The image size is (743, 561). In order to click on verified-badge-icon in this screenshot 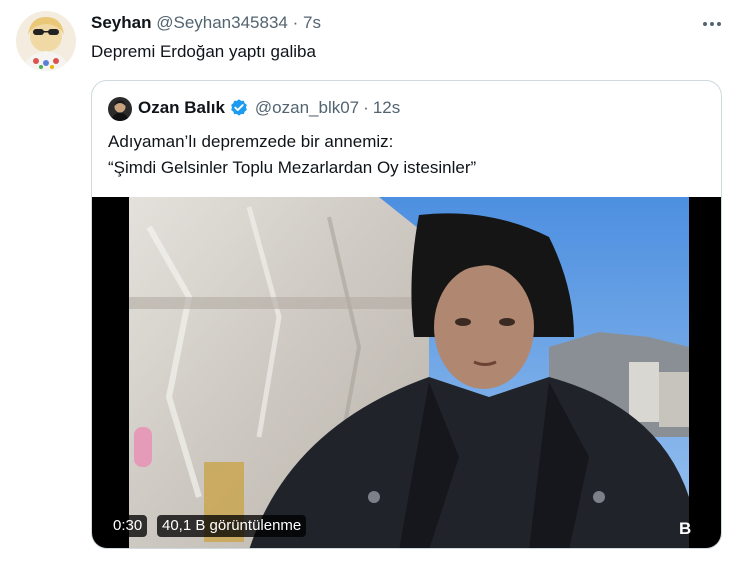, I will do `click(239, 107)`.